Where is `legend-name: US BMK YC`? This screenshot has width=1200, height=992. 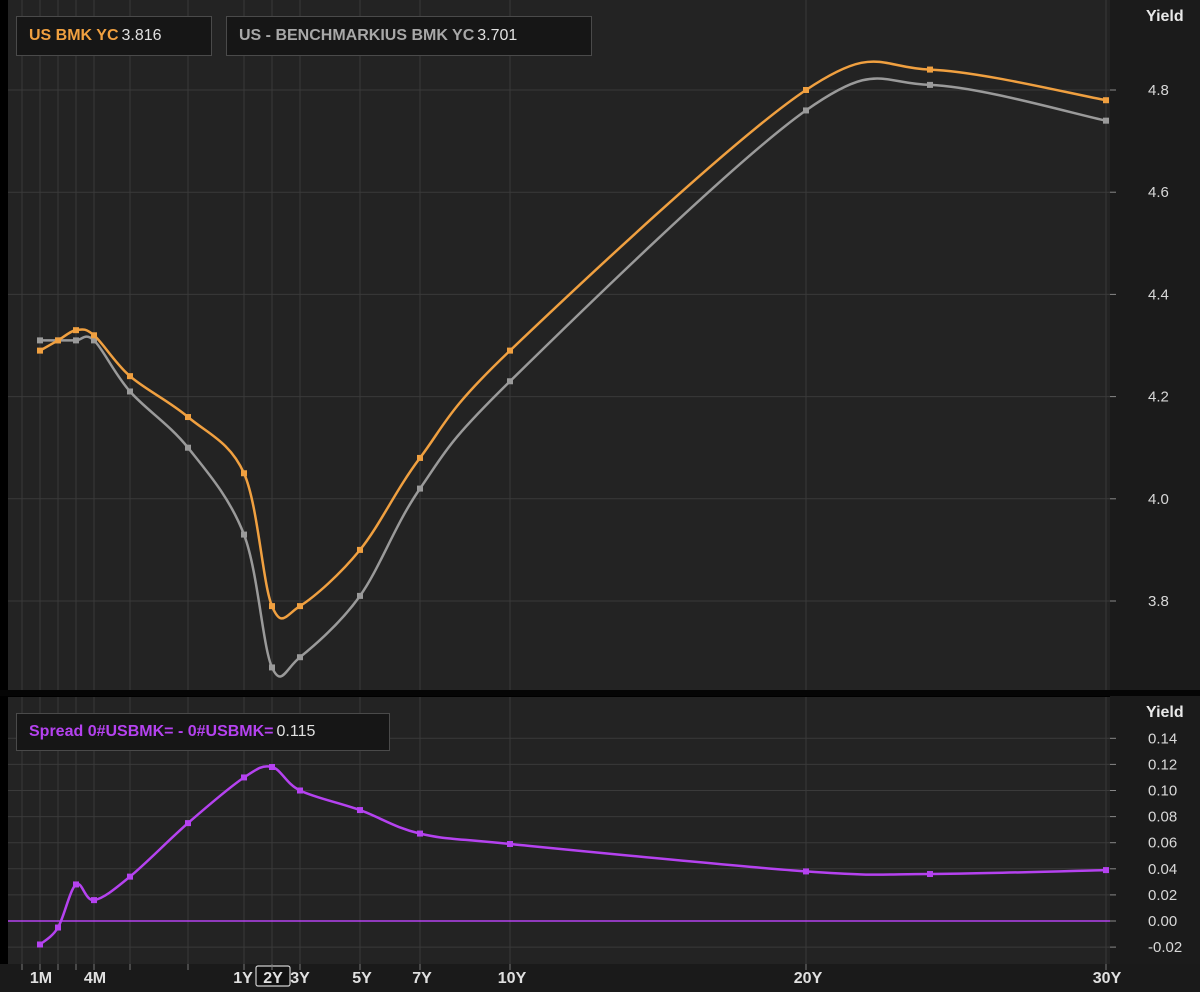
legend-name: US BMK YC is located at coordinates (74, 35).